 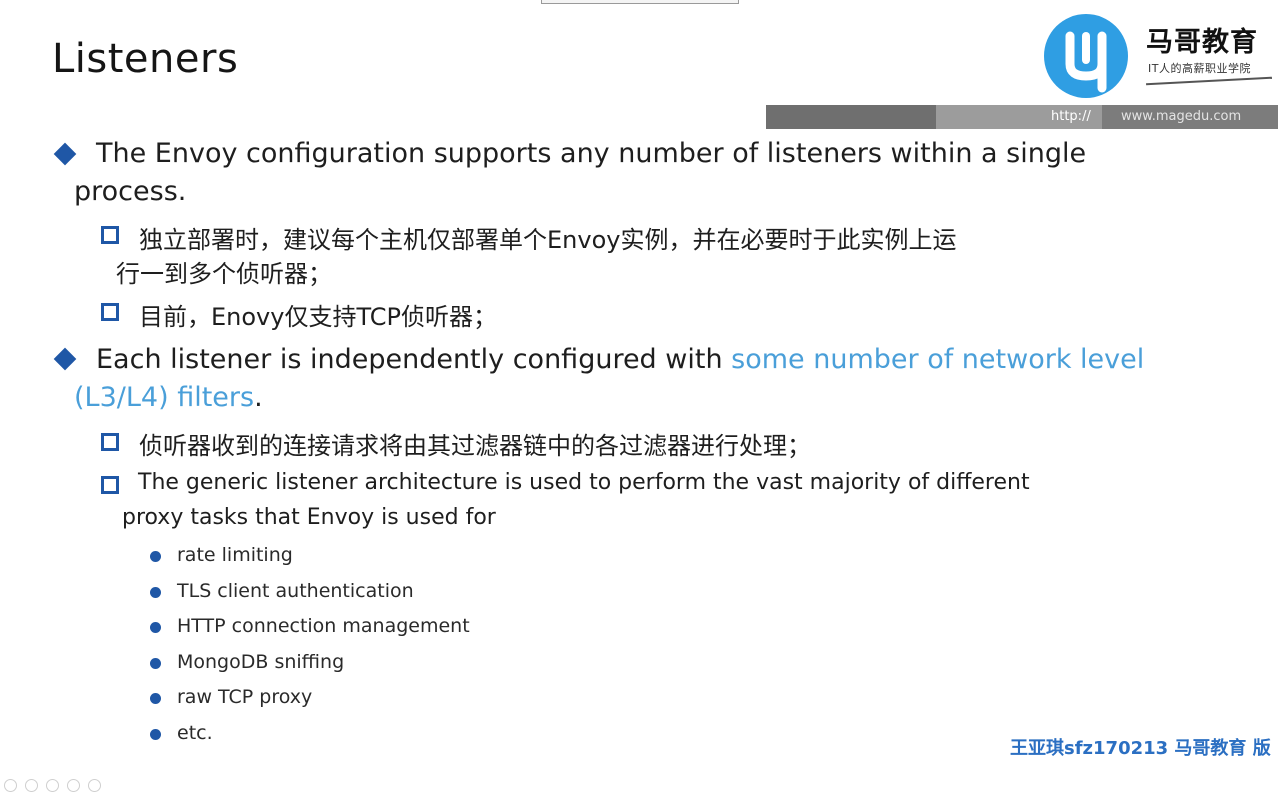 What do you see at coordinates (245, 697) in the screenshot?
I see `list-item: raw TCP proxy` at bounding box center [245, 697].